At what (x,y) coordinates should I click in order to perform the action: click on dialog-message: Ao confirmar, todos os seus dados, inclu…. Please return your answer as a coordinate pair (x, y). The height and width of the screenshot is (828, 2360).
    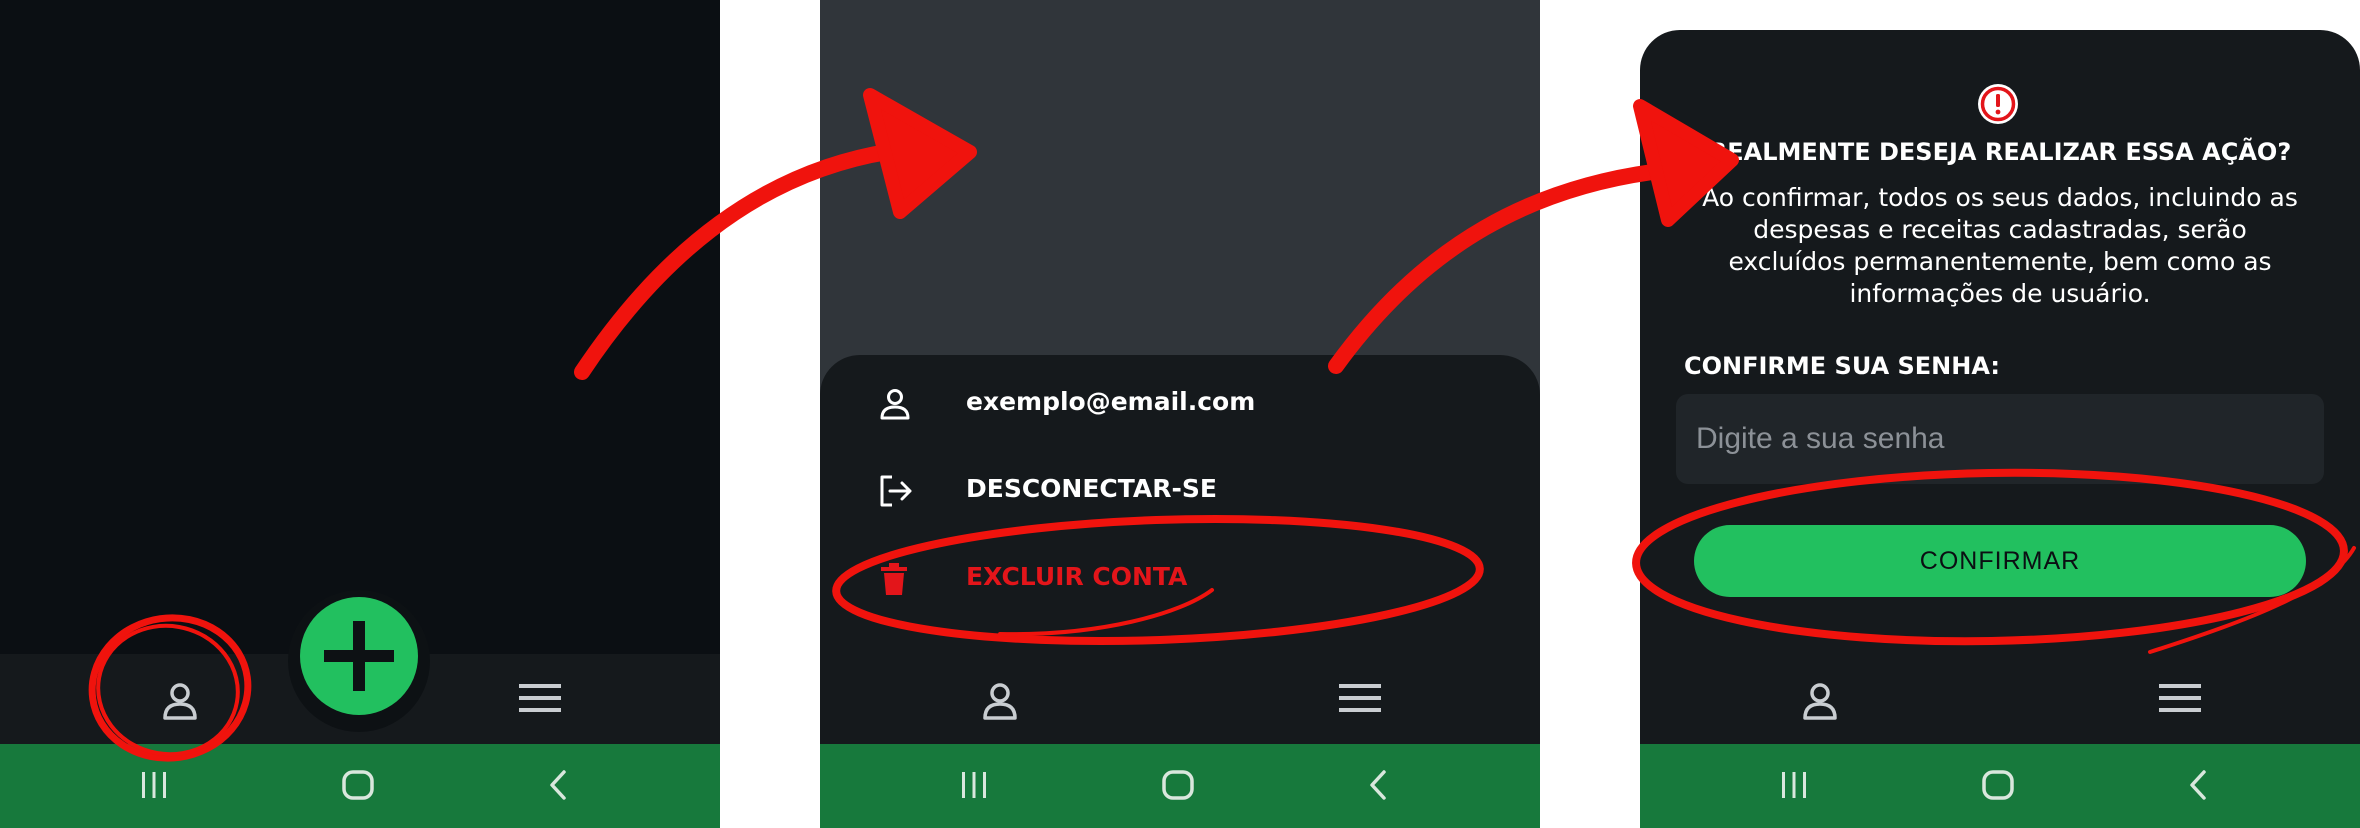
    Looking at the image, I should click on (2000, 245).